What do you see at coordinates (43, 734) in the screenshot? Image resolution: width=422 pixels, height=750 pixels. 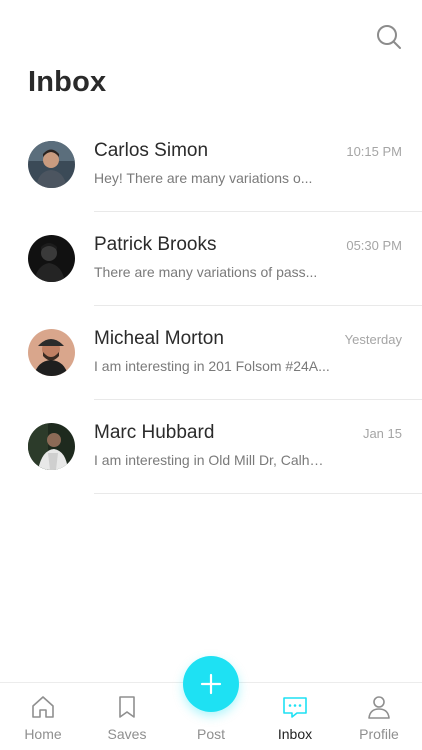 I see `tab-label: Home` at bounding box center [43, 734].